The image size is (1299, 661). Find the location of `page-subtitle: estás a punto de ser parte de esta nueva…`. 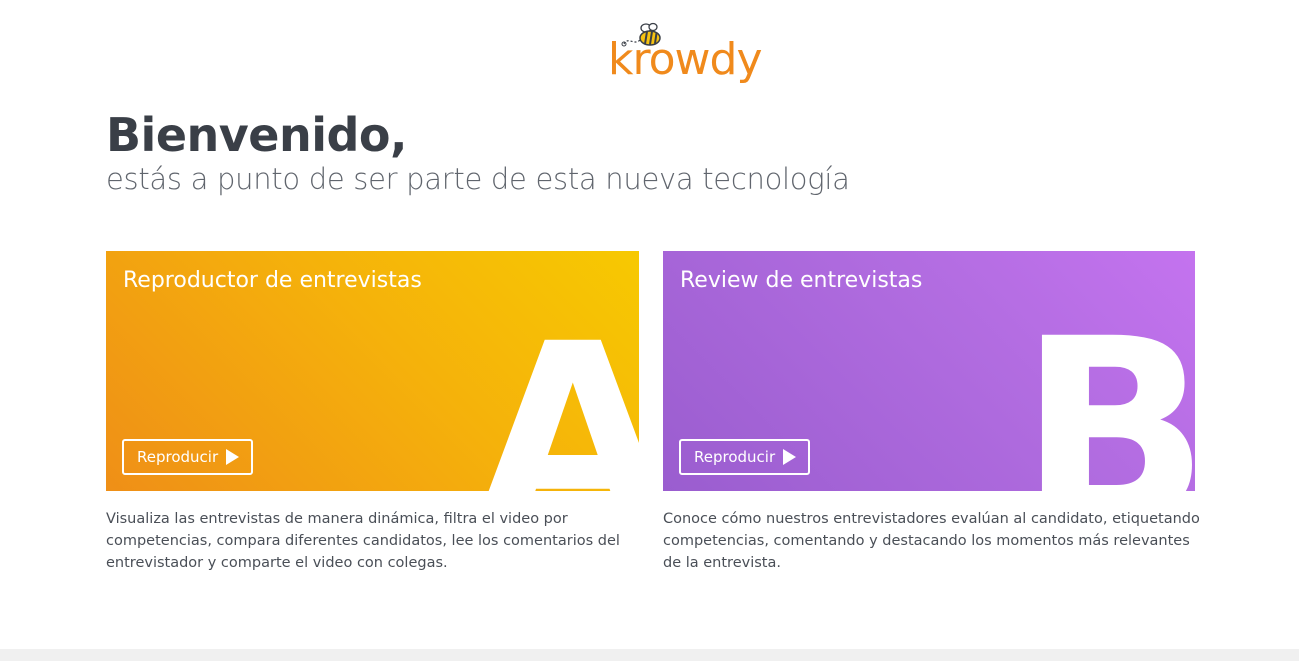

page-subtitle: estás a punto de ser parte de esta nueva… is located at coordinates (478, 179).